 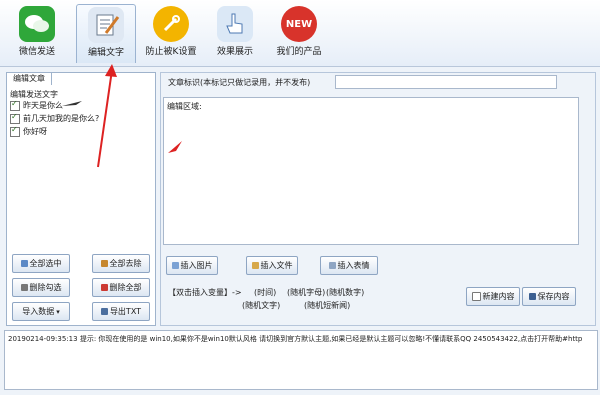 What do you see at coordinates (171, 24) in the screenshot?
I see `wrench-icon` at bounding box center [171, 24].